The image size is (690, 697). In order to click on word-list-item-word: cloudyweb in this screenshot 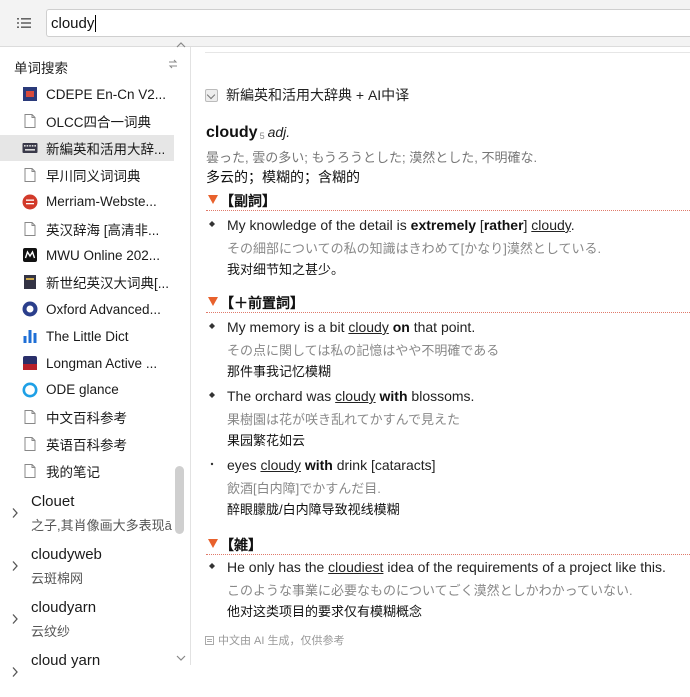, I will do `click(66, 554)`.